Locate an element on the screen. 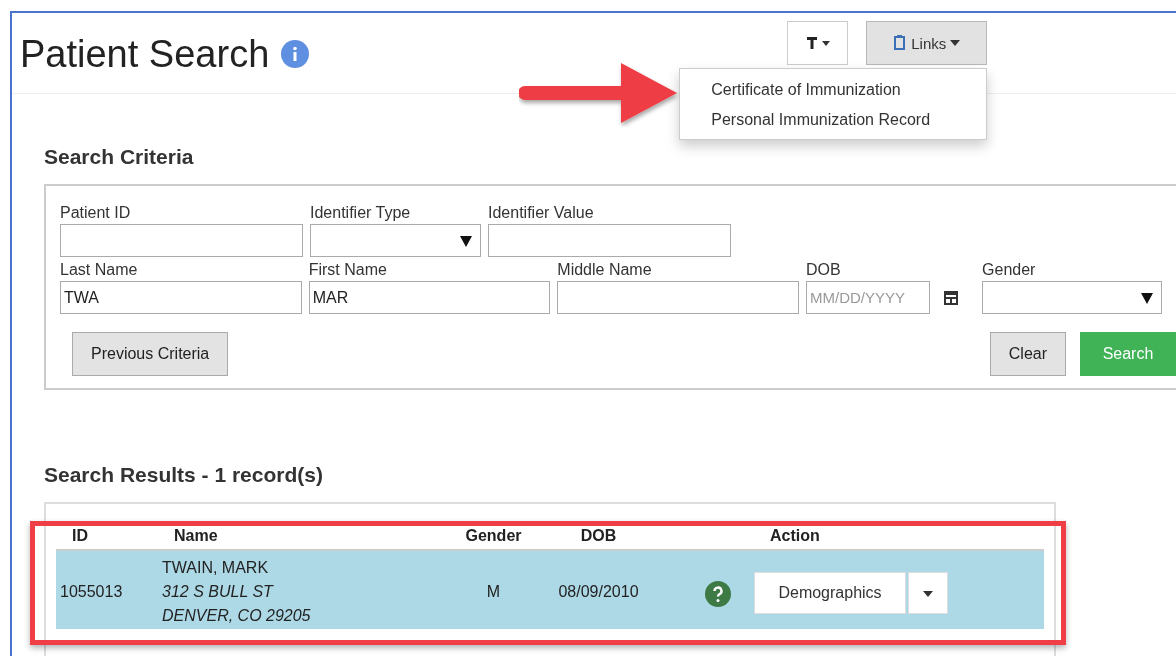 Image resolution: width=1176 pixels, height=656 pixels. field-label: DOB is located at coordinates (823, 270).